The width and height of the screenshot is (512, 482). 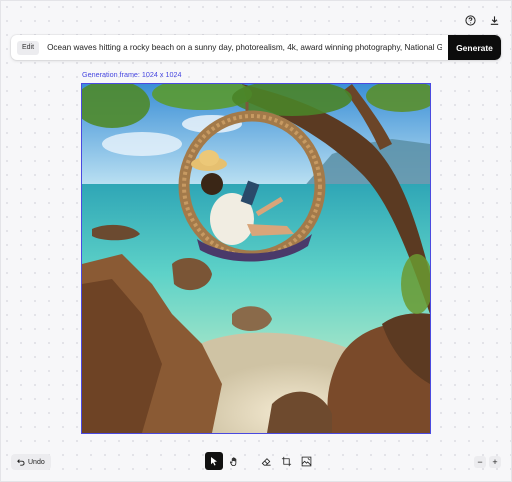 What do you see at coordinates (495, 462) in the screenshot?
I see `zoom-in-button: +` at bounding box center [495, 462].